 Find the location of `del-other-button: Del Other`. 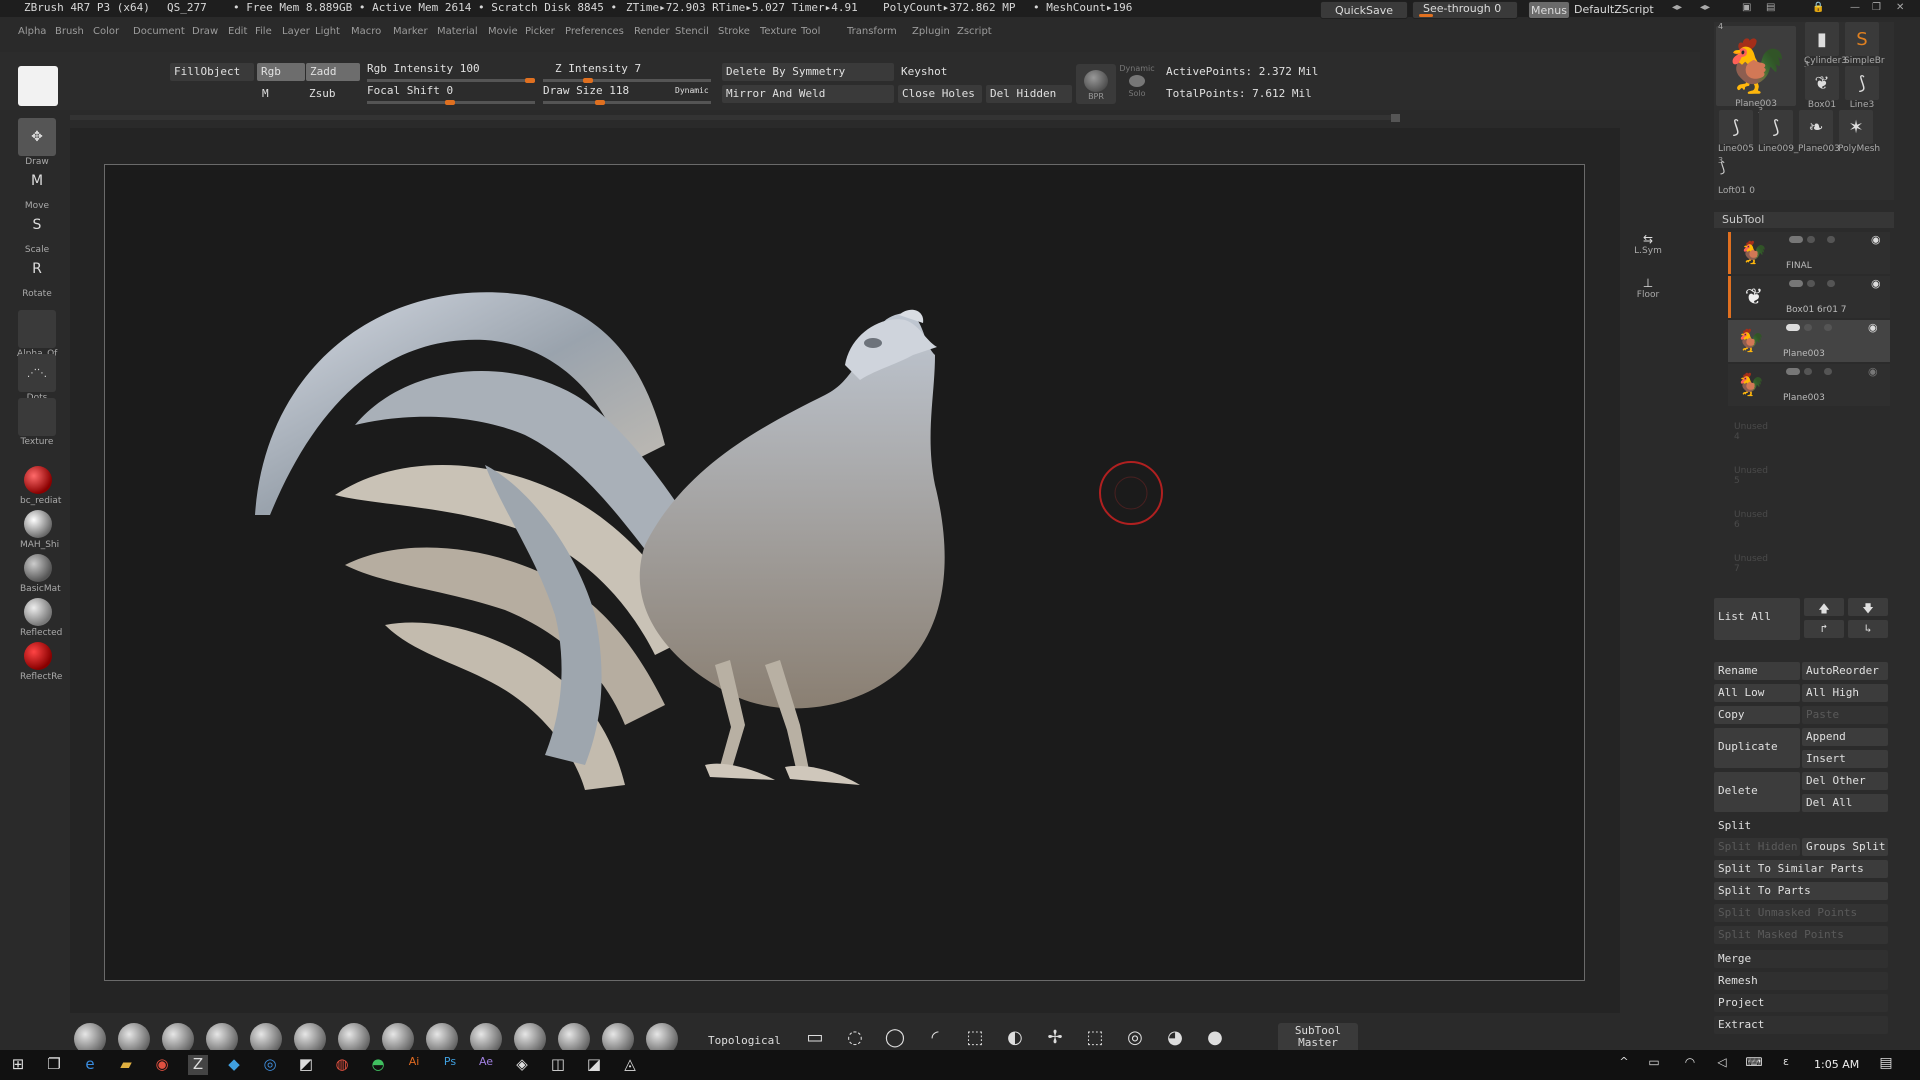

del-other-button: Del Other is located at coordinates (1845, 781).